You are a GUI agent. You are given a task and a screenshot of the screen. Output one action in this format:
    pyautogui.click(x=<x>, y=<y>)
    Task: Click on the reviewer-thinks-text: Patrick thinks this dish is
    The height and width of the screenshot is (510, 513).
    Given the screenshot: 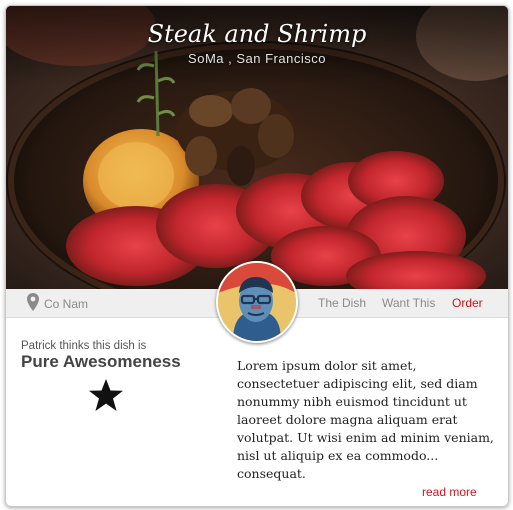 What is the action you would take?
    pyautogui.click(x=84, y=346)
    